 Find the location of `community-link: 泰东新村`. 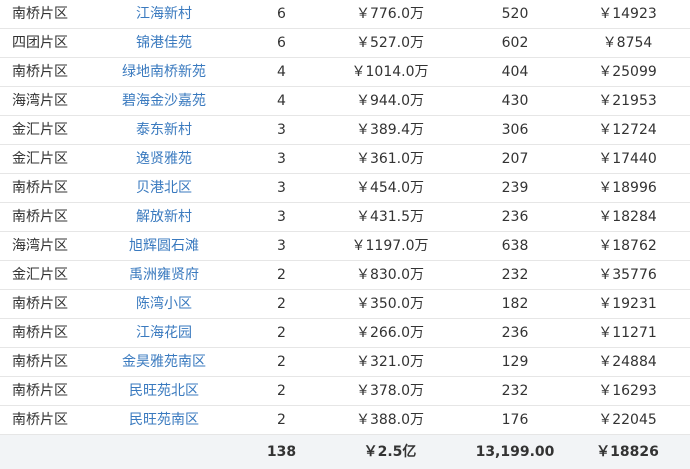

community-link: 泰东新村 is located at coordinates (164, 130).